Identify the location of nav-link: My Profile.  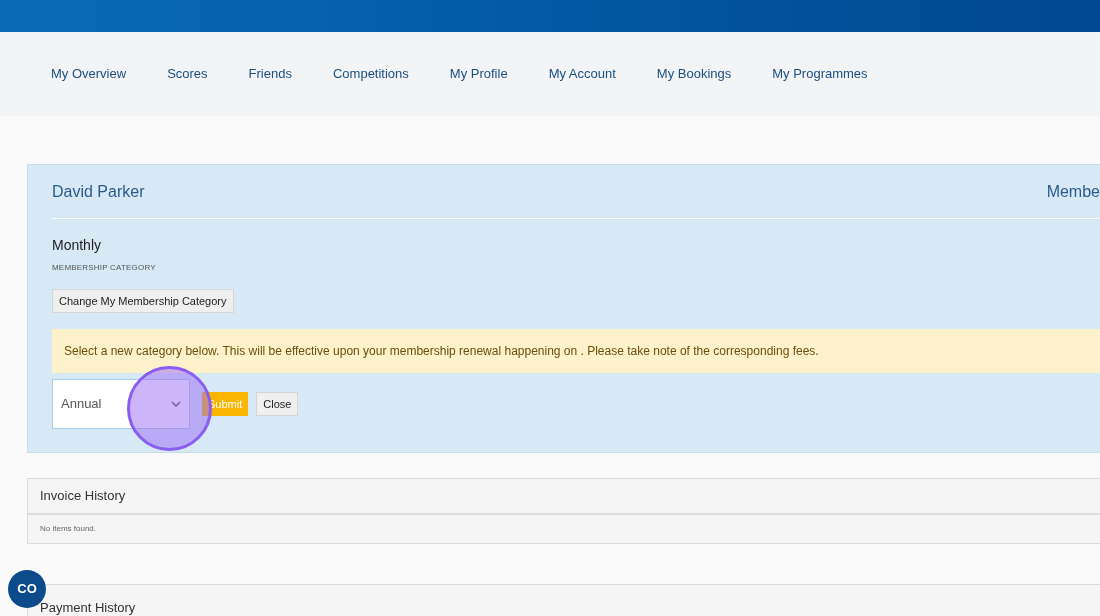
(478, 74).